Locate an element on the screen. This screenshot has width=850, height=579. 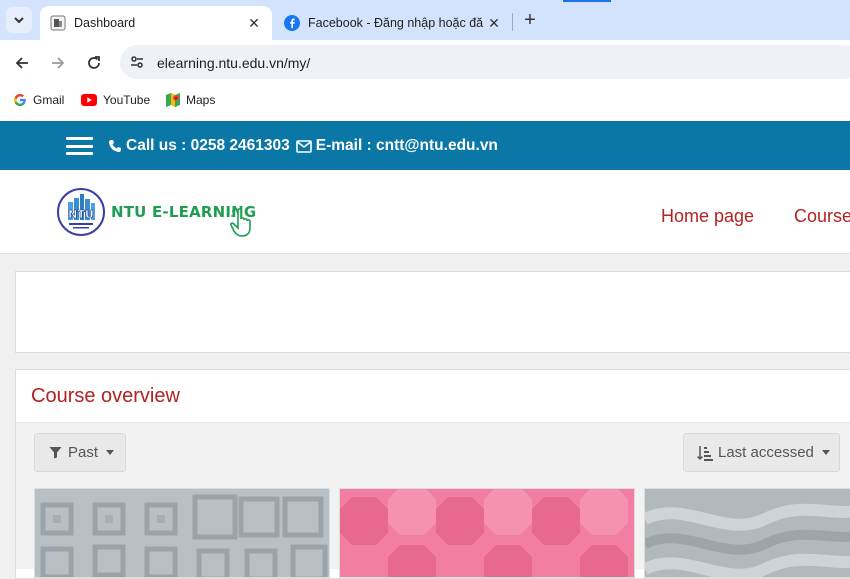
bookmark-youtube: YouTube is located at coordinates (115, 100).